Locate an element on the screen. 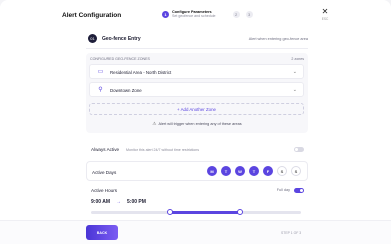 This screenshot has width=391, height=244. arrow-right-icon: → is located at coordinates (118, 202).